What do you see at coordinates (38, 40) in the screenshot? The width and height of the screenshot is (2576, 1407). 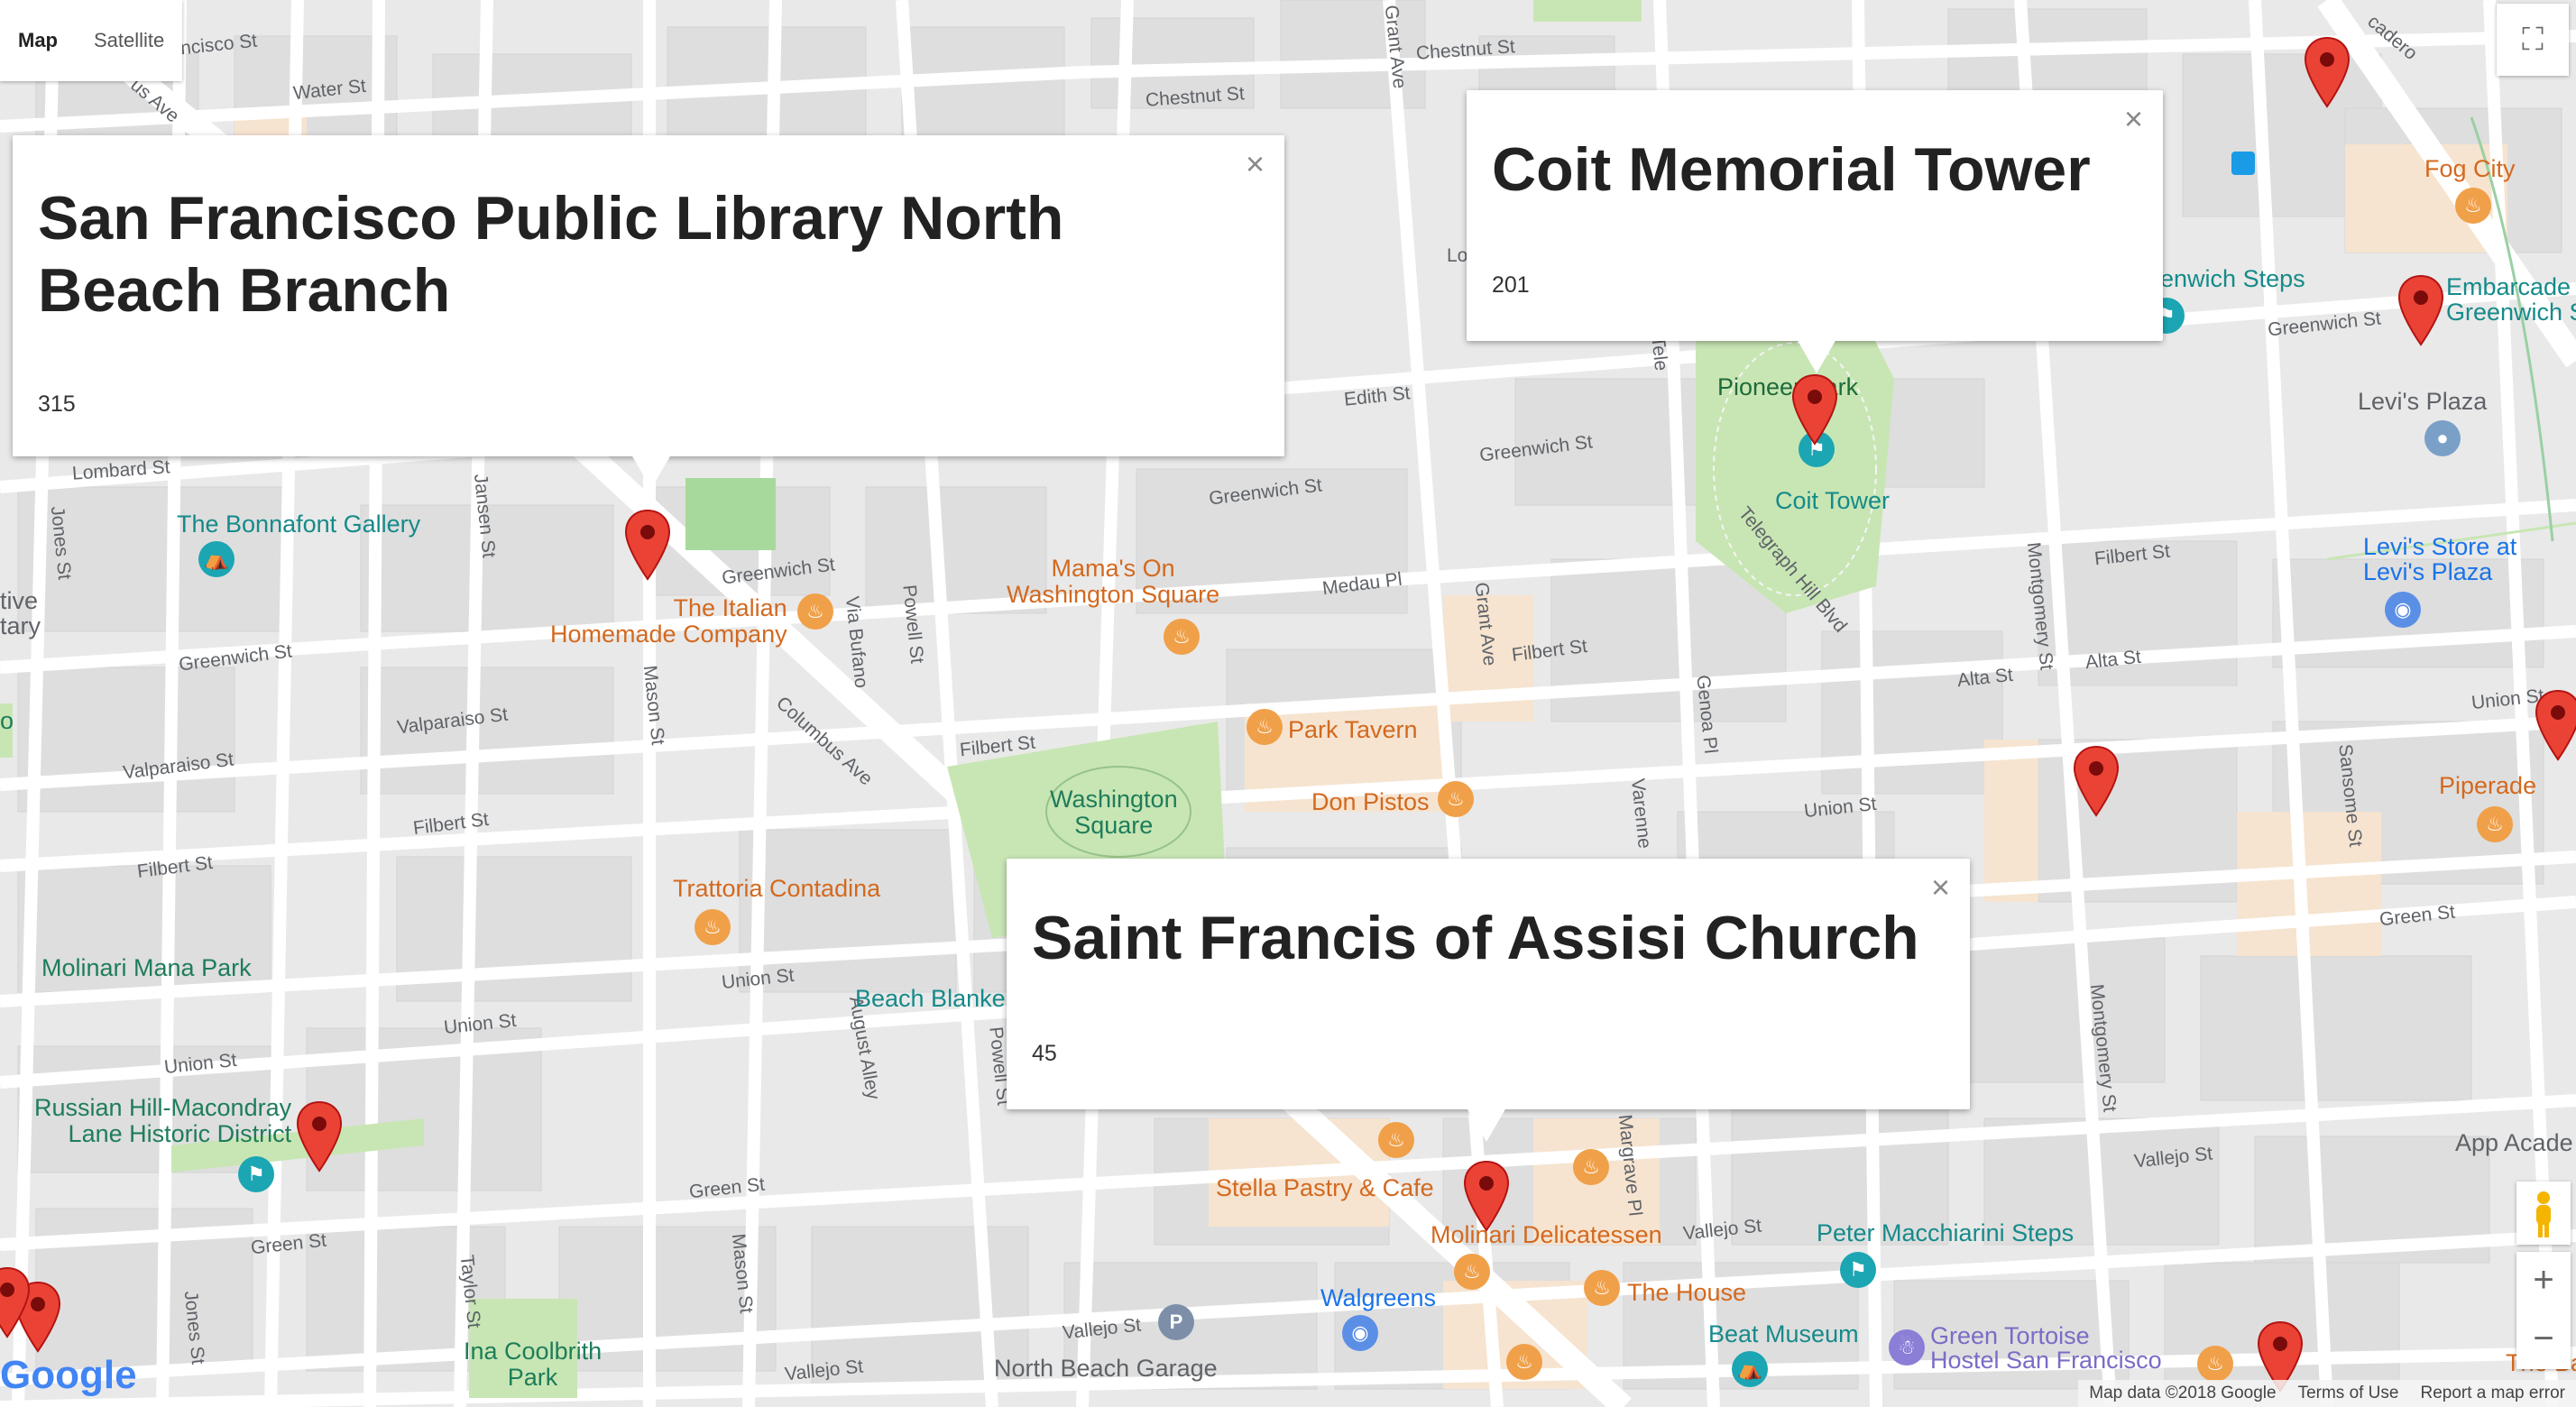 I see `map-type-map-button: Map` at bounding box center [38, 40].